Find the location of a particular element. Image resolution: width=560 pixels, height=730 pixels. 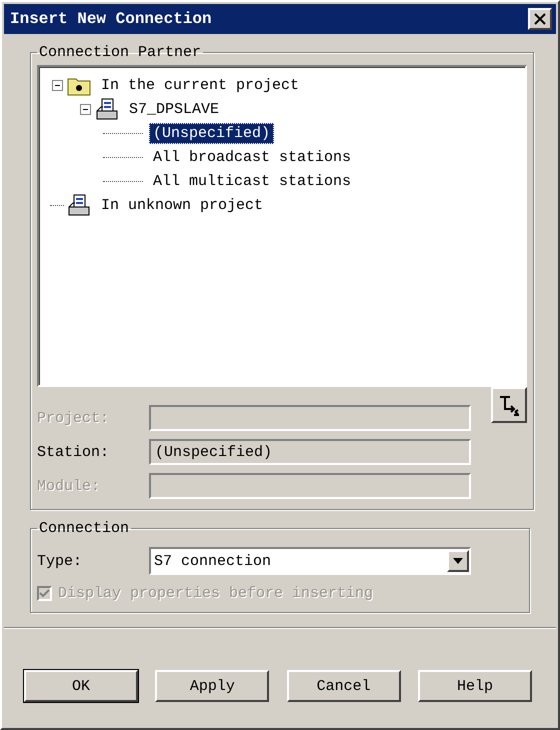

dialog-button: OK is located at coordinates (81, 686).